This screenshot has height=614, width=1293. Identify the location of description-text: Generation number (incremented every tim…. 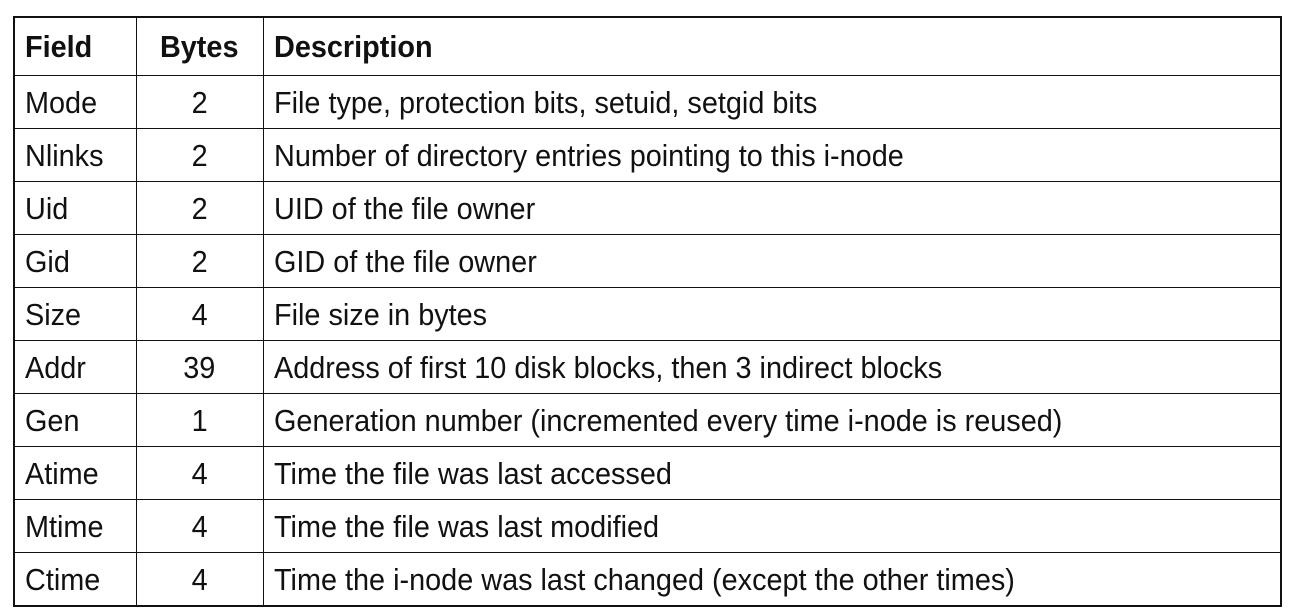
(667, 420).